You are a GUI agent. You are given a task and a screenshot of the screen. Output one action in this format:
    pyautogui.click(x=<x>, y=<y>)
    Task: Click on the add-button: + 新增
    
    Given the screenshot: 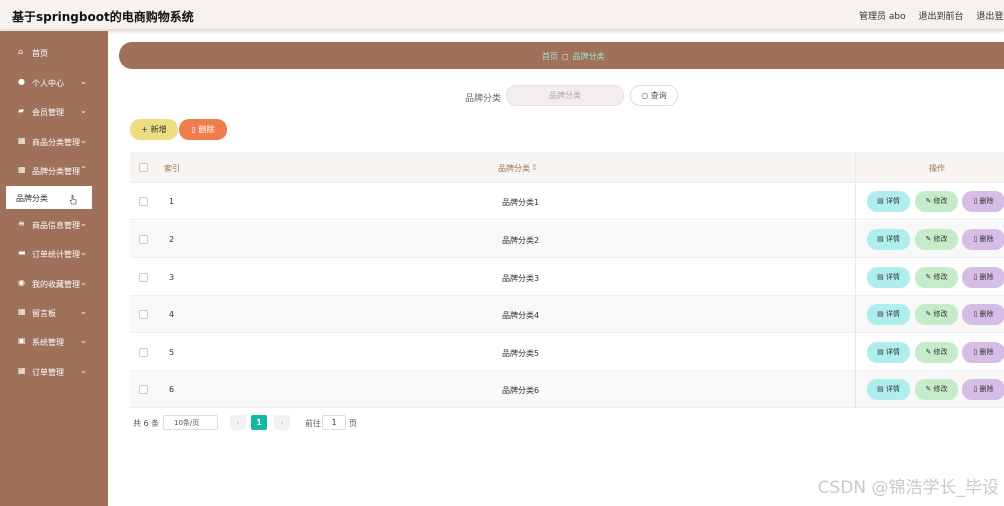 What is the action you would take?
    pyautogui.click(x=154, y=129)
    